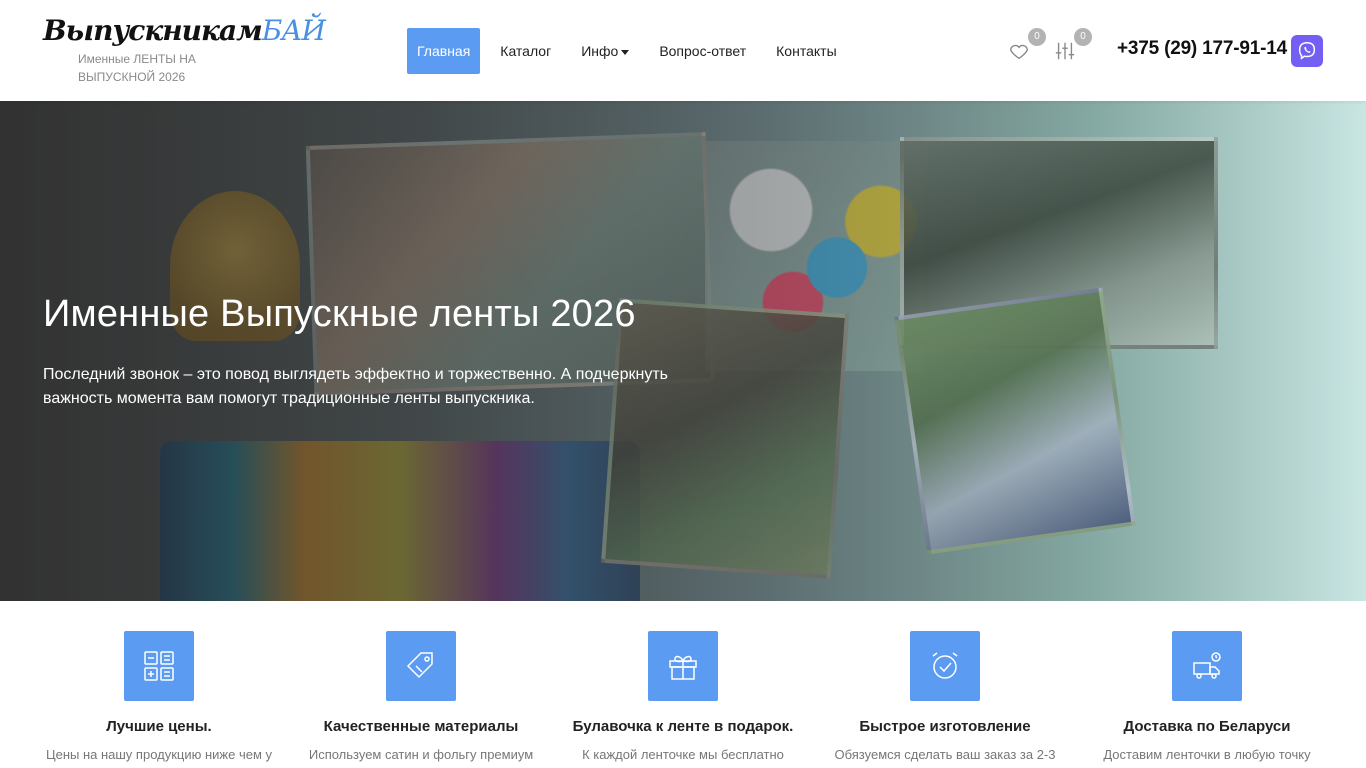 The width and height of the screenshot is (1366, 768). Describe the element at coordinates (137, 68) in the screenshot. I see `site-tagline: Именные ЛЕНТЫ НА ВЫПУСКНОЙ 2026` at that location.